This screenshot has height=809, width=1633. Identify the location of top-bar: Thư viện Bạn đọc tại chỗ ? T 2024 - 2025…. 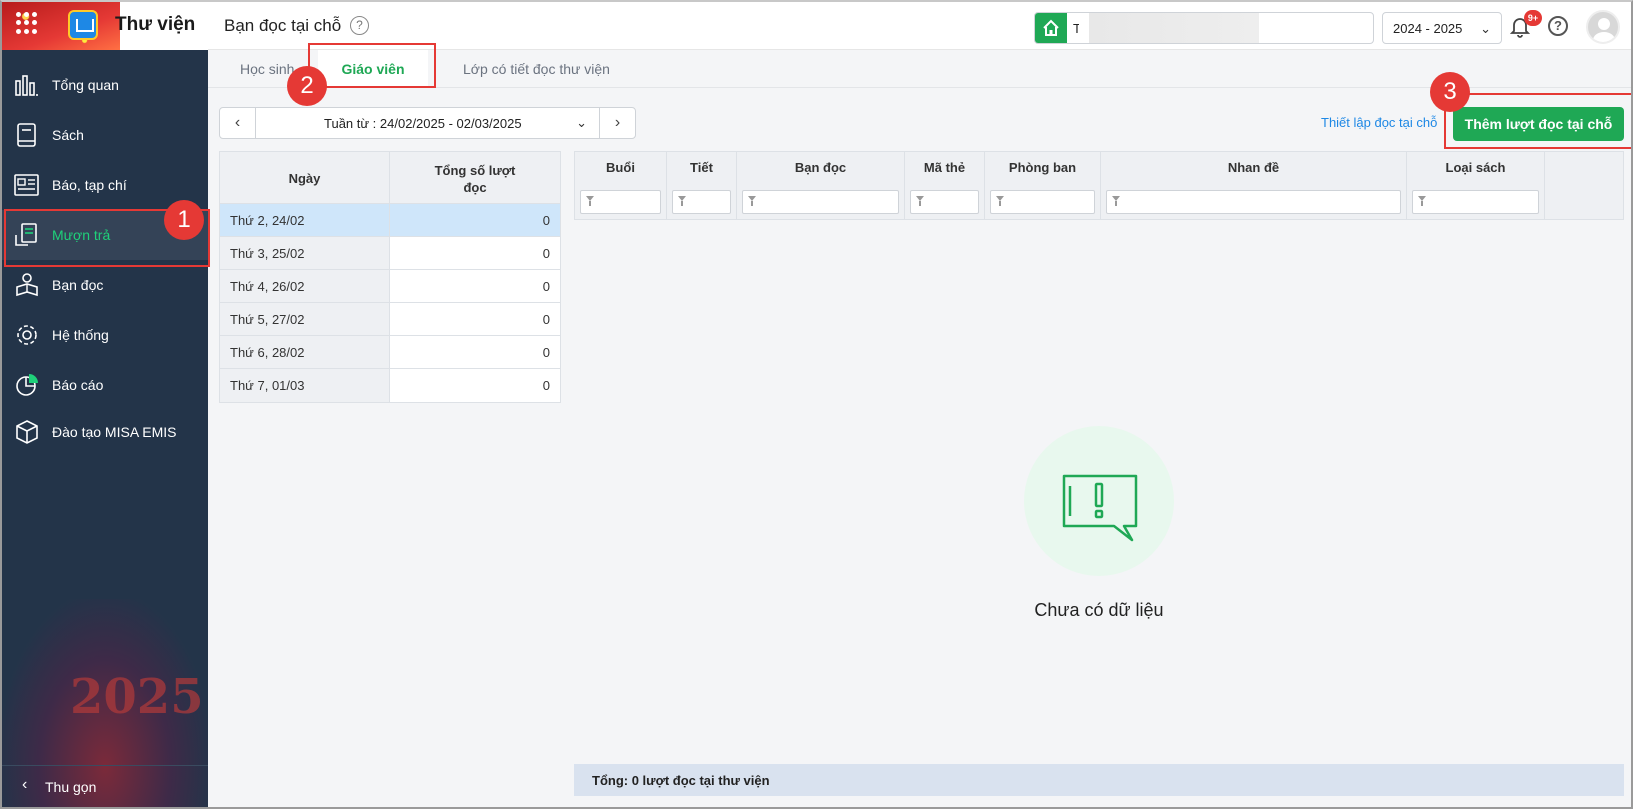
(816, 26).